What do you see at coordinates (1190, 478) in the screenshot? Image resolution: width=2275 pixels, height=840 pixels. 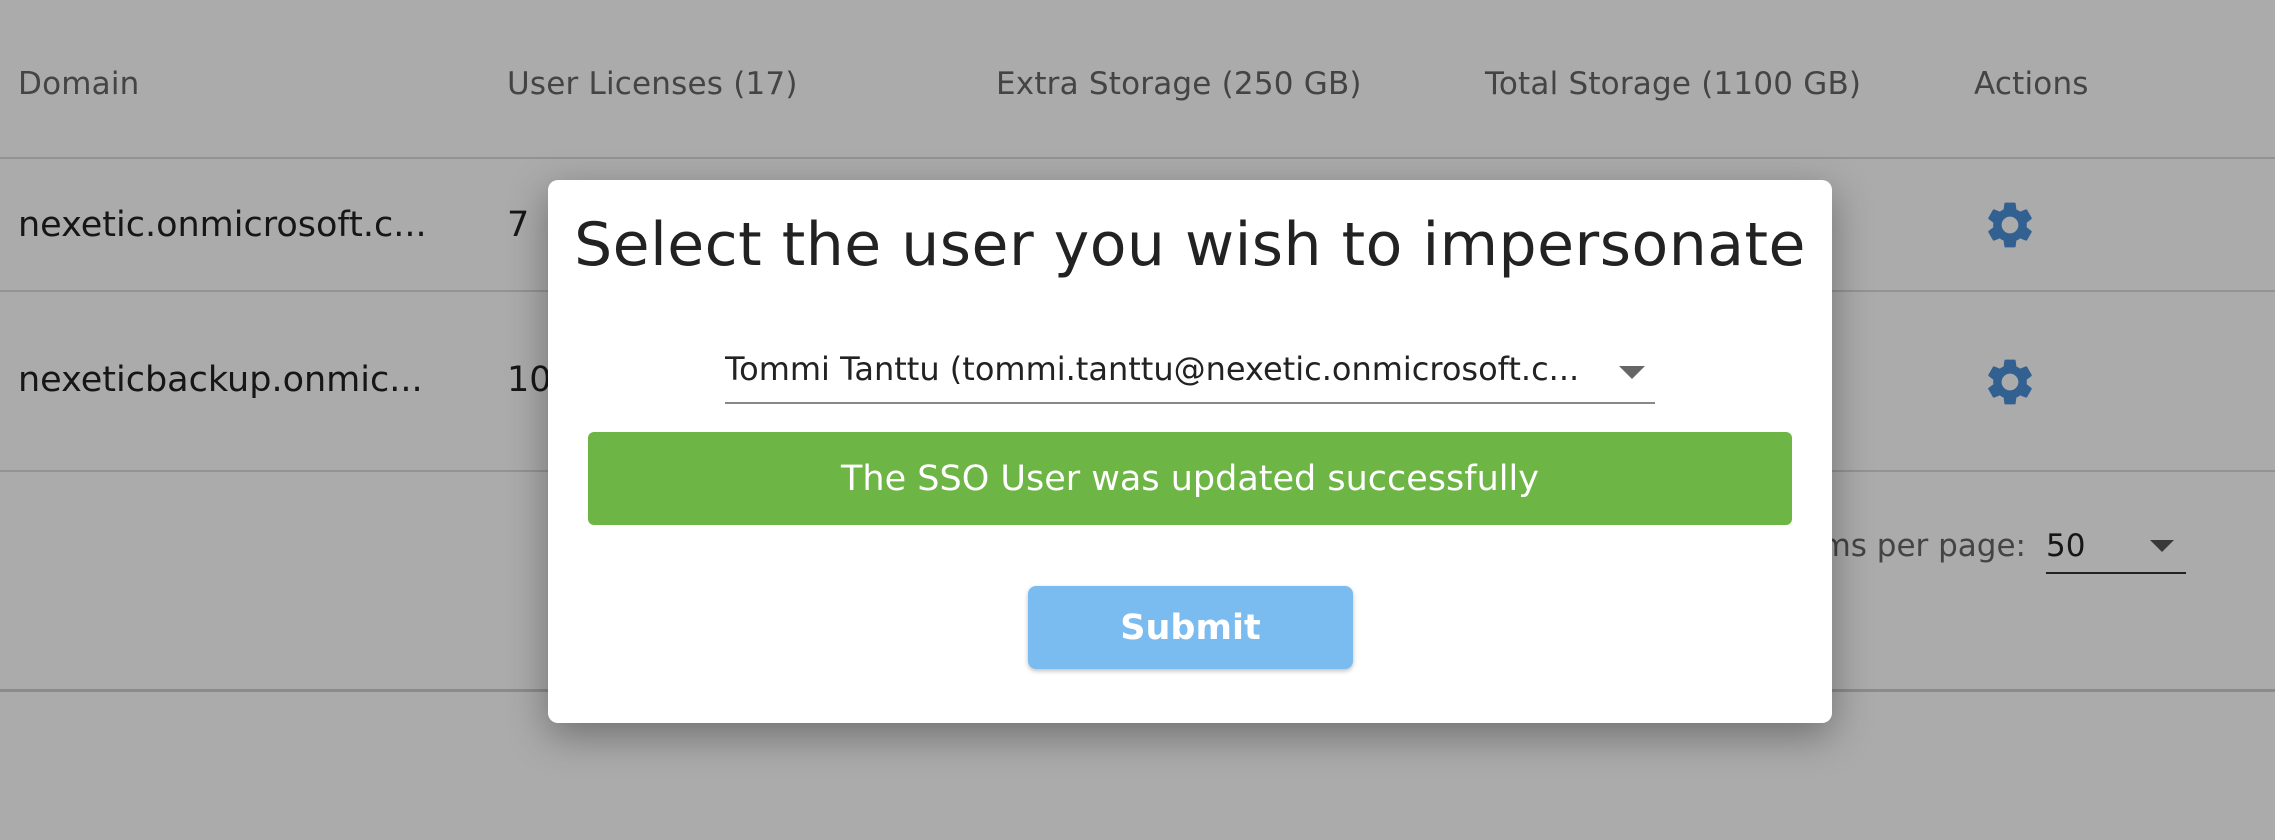 I see `success-alert: The SSO User was updated successfully` at bounding box center [1190, 478].